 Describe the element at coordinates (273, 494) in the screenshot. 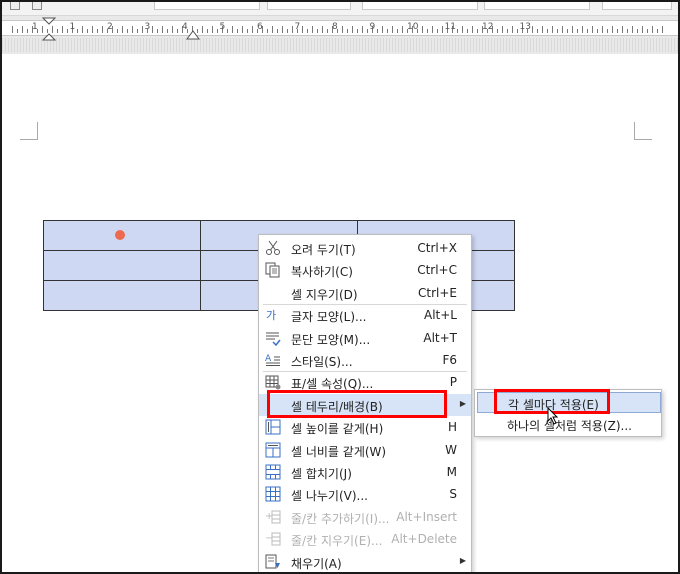

I see `split-cells-icon` at that location.